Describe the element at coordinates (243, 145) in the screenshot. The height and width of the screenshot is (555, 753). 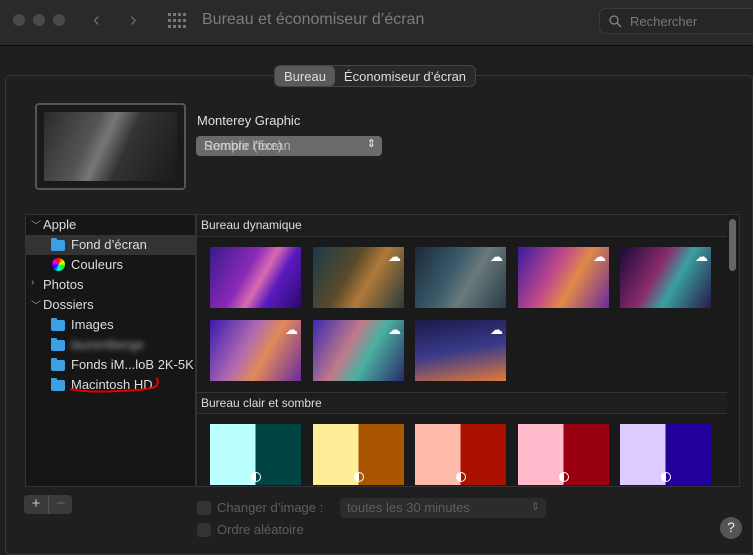
I see `popup-overlay-value: Sombre (fixe)` at that location.